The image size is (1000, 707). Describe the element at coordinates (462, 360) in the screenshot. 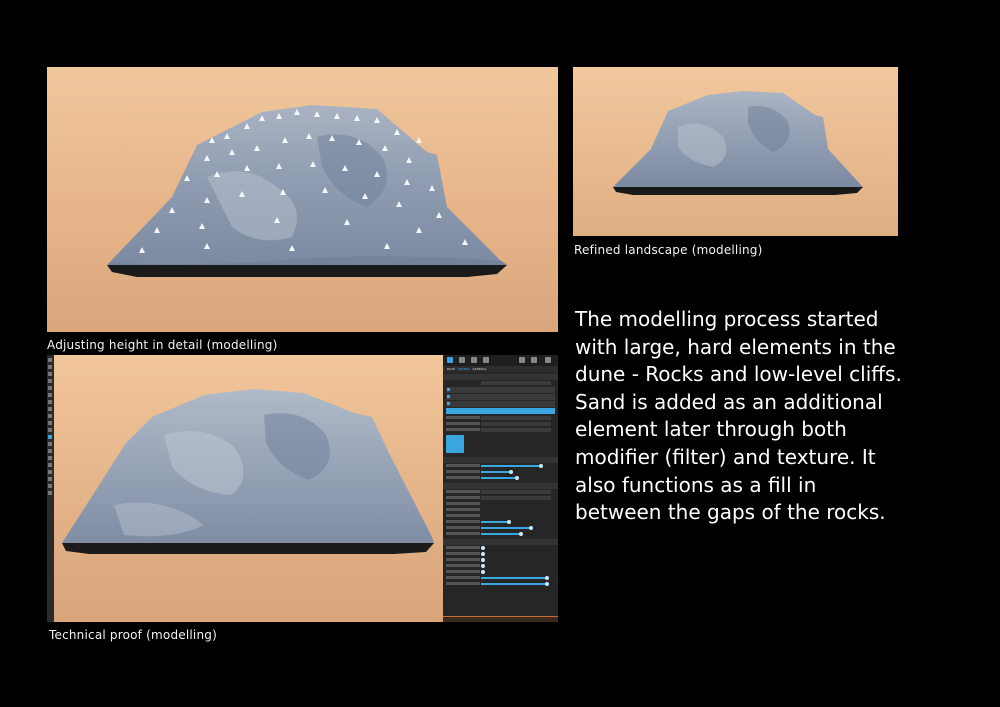

I see `brush-icon` at that location.